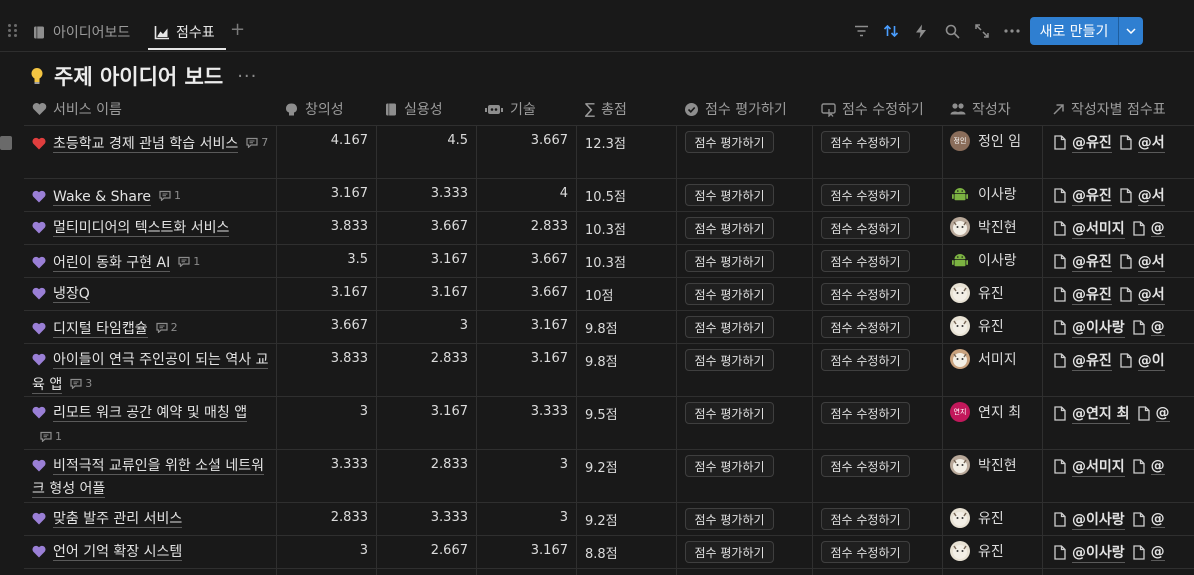 Image resolution: width=1194 pixels, height=575 pixels. Describe the element at coordinates (526, 411) in the screenshot. I see `tech-score: 3.333` at that location.